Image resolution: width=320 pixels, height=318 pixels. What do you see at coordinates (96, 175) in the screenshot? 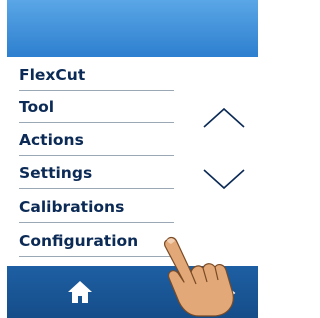
I see `menu-item-settings: Settings` at bounding box center [96, 175].